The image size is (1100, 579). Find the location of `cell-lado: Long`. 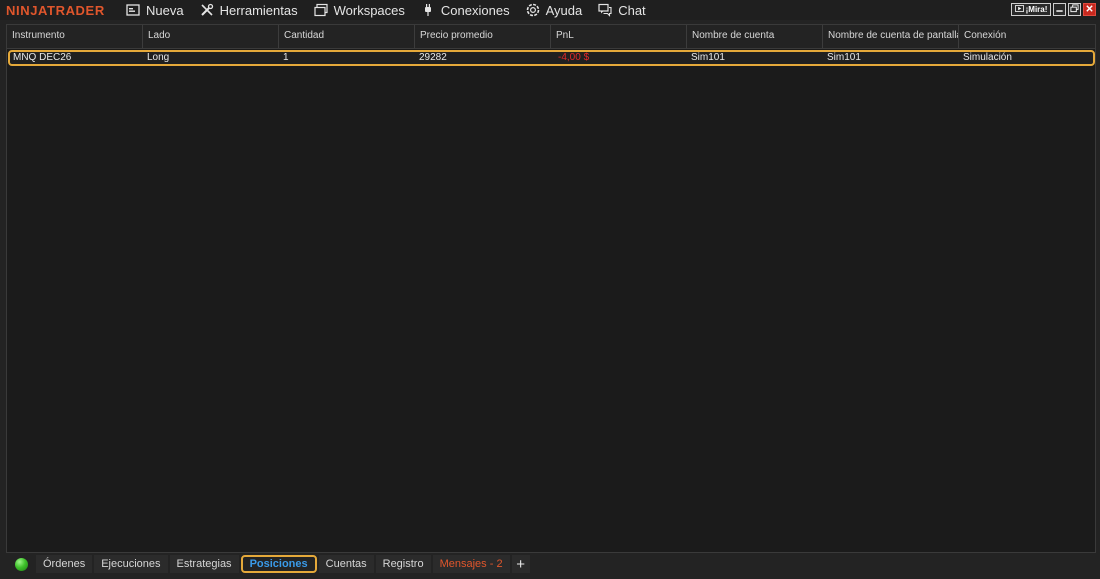

cell-lado: Long is located at coordinates (158, 57).